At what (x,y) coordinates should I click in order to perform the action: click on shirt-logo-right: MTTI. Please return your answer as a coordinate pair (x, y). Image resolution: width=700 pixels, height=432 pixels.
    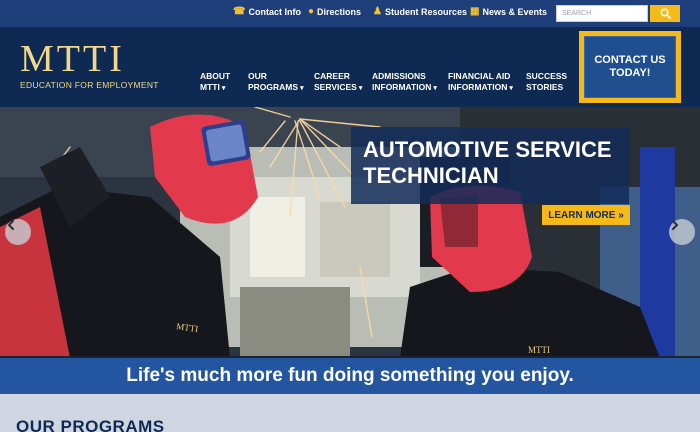
    Looking at the image, I should click on (539, 350).